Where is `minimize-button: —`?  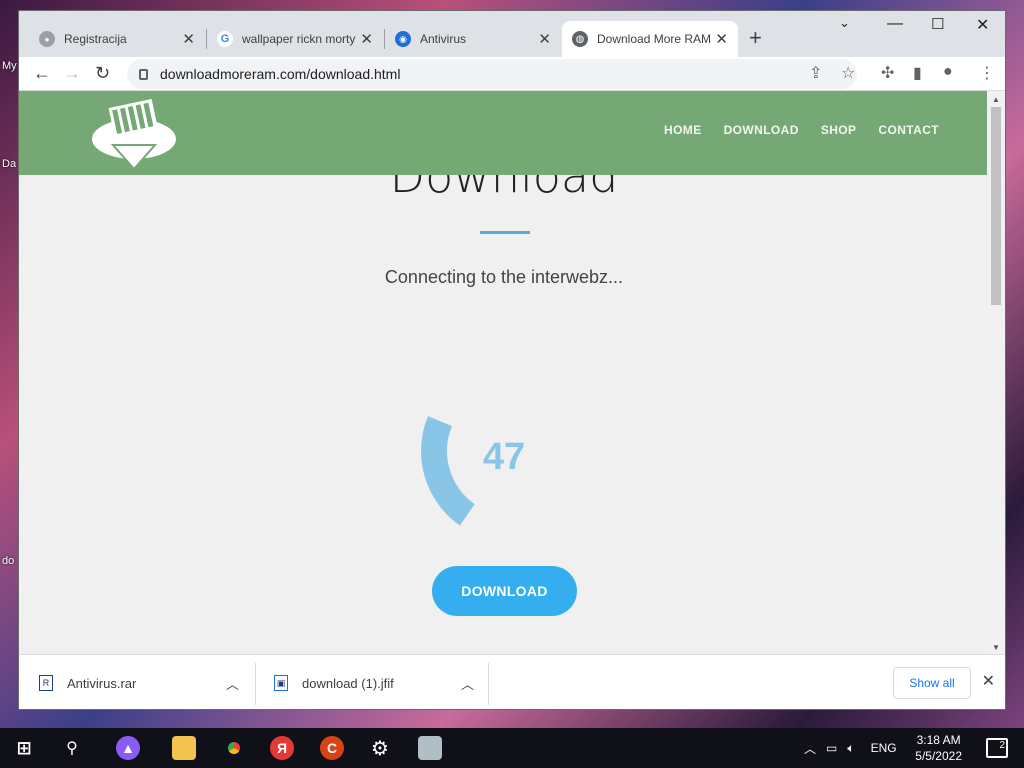 minimize-button: — is located at coordinates (895, 24).